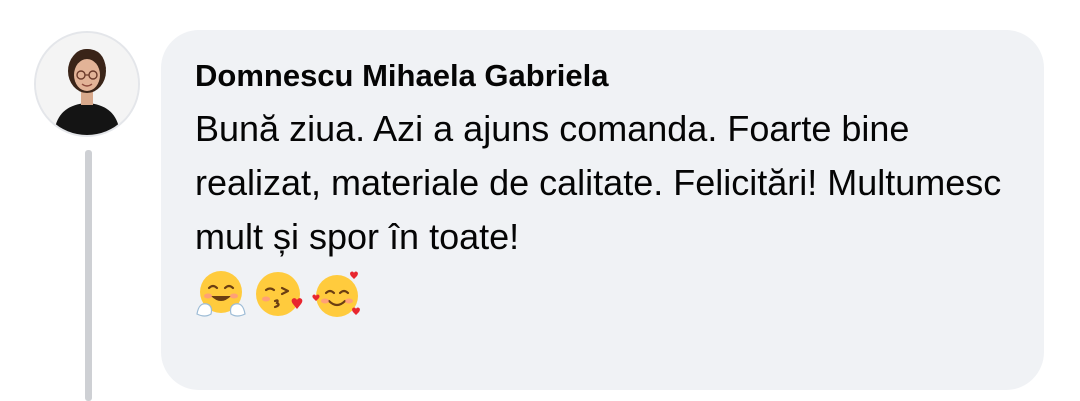 The width and height of the screenshot is (1080, 401). I want to click on smiling-face-with-hearts-icon, so click(336, 294).